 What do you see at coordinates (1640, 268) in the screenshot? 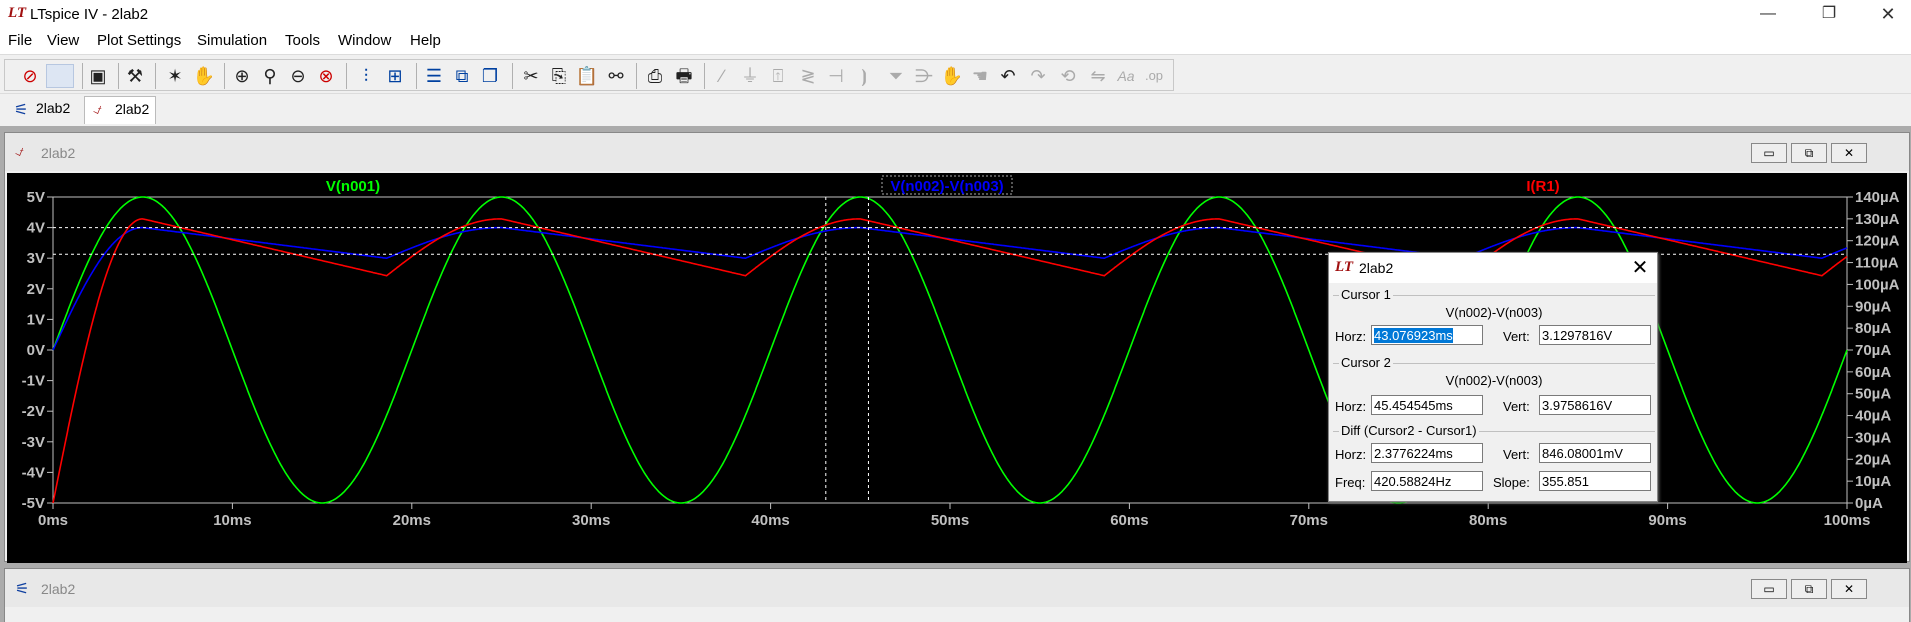
I see `dialog-close-button: ✕` at bounding box center [1640, 268].